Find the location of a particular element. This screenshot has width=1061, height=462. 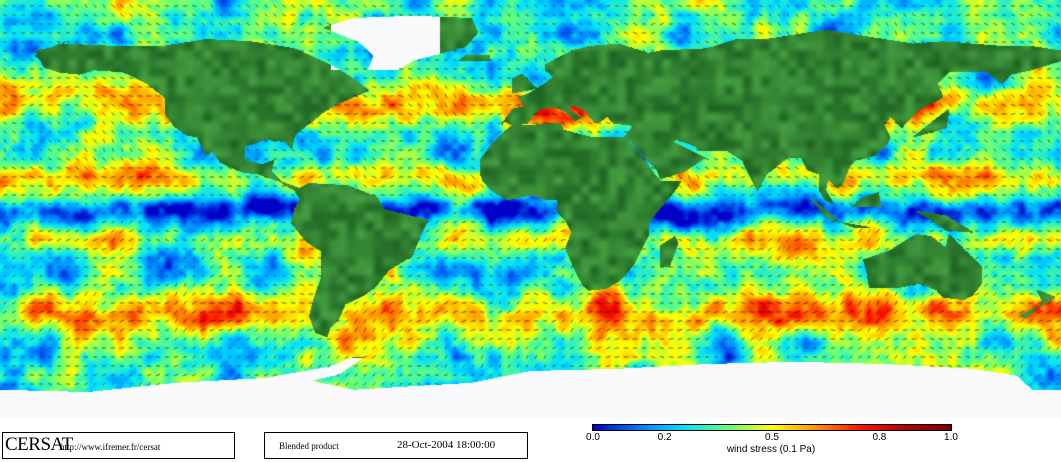

colorbar-legend: 0.0 0.2 0.5 0.8 1.0 wind stress (0.1 Pa) is located at coordinates (772, 442).